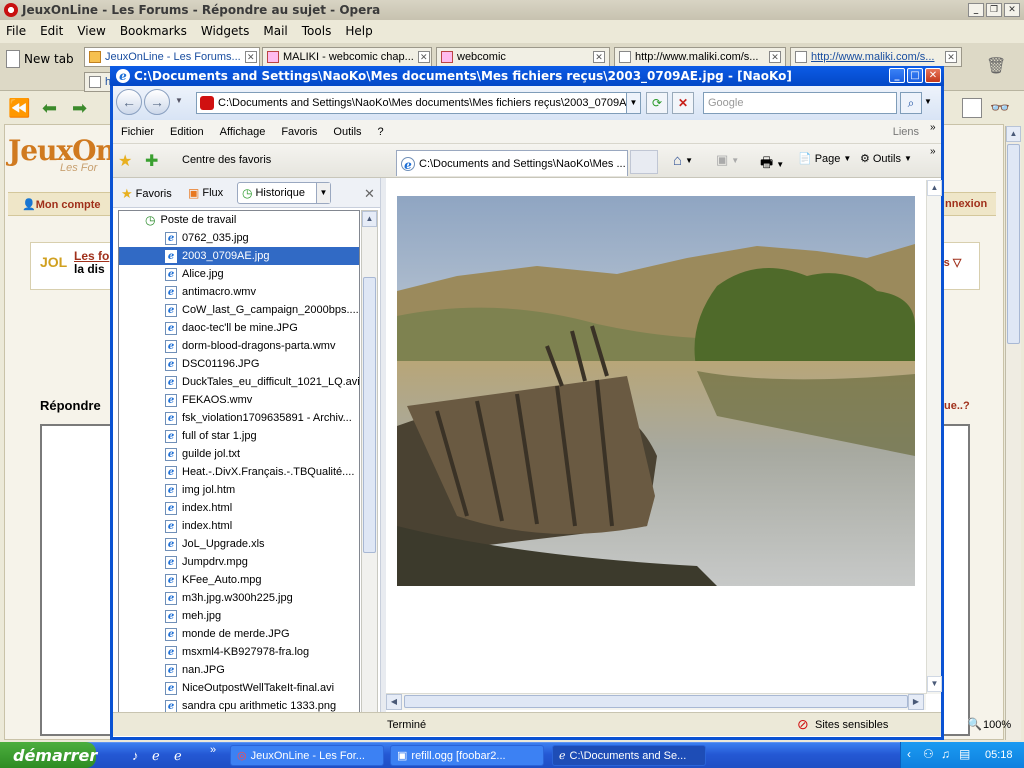  What do you see at coordinates (239, 400) in the screenshot?
I see `tree-file-item: e FEKAOS.wmv` at bounding box center [239, 400].